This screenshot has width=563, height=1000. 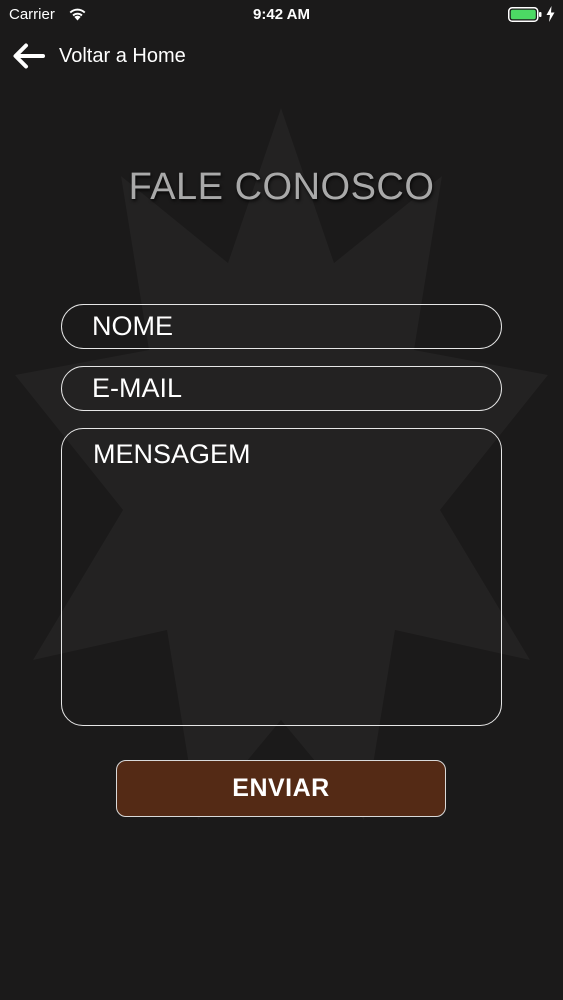 What do you see at coordinates (122, 55) in the screenshot?
I see `back-label: Voltar a Home` at bounding box center [122, 55].